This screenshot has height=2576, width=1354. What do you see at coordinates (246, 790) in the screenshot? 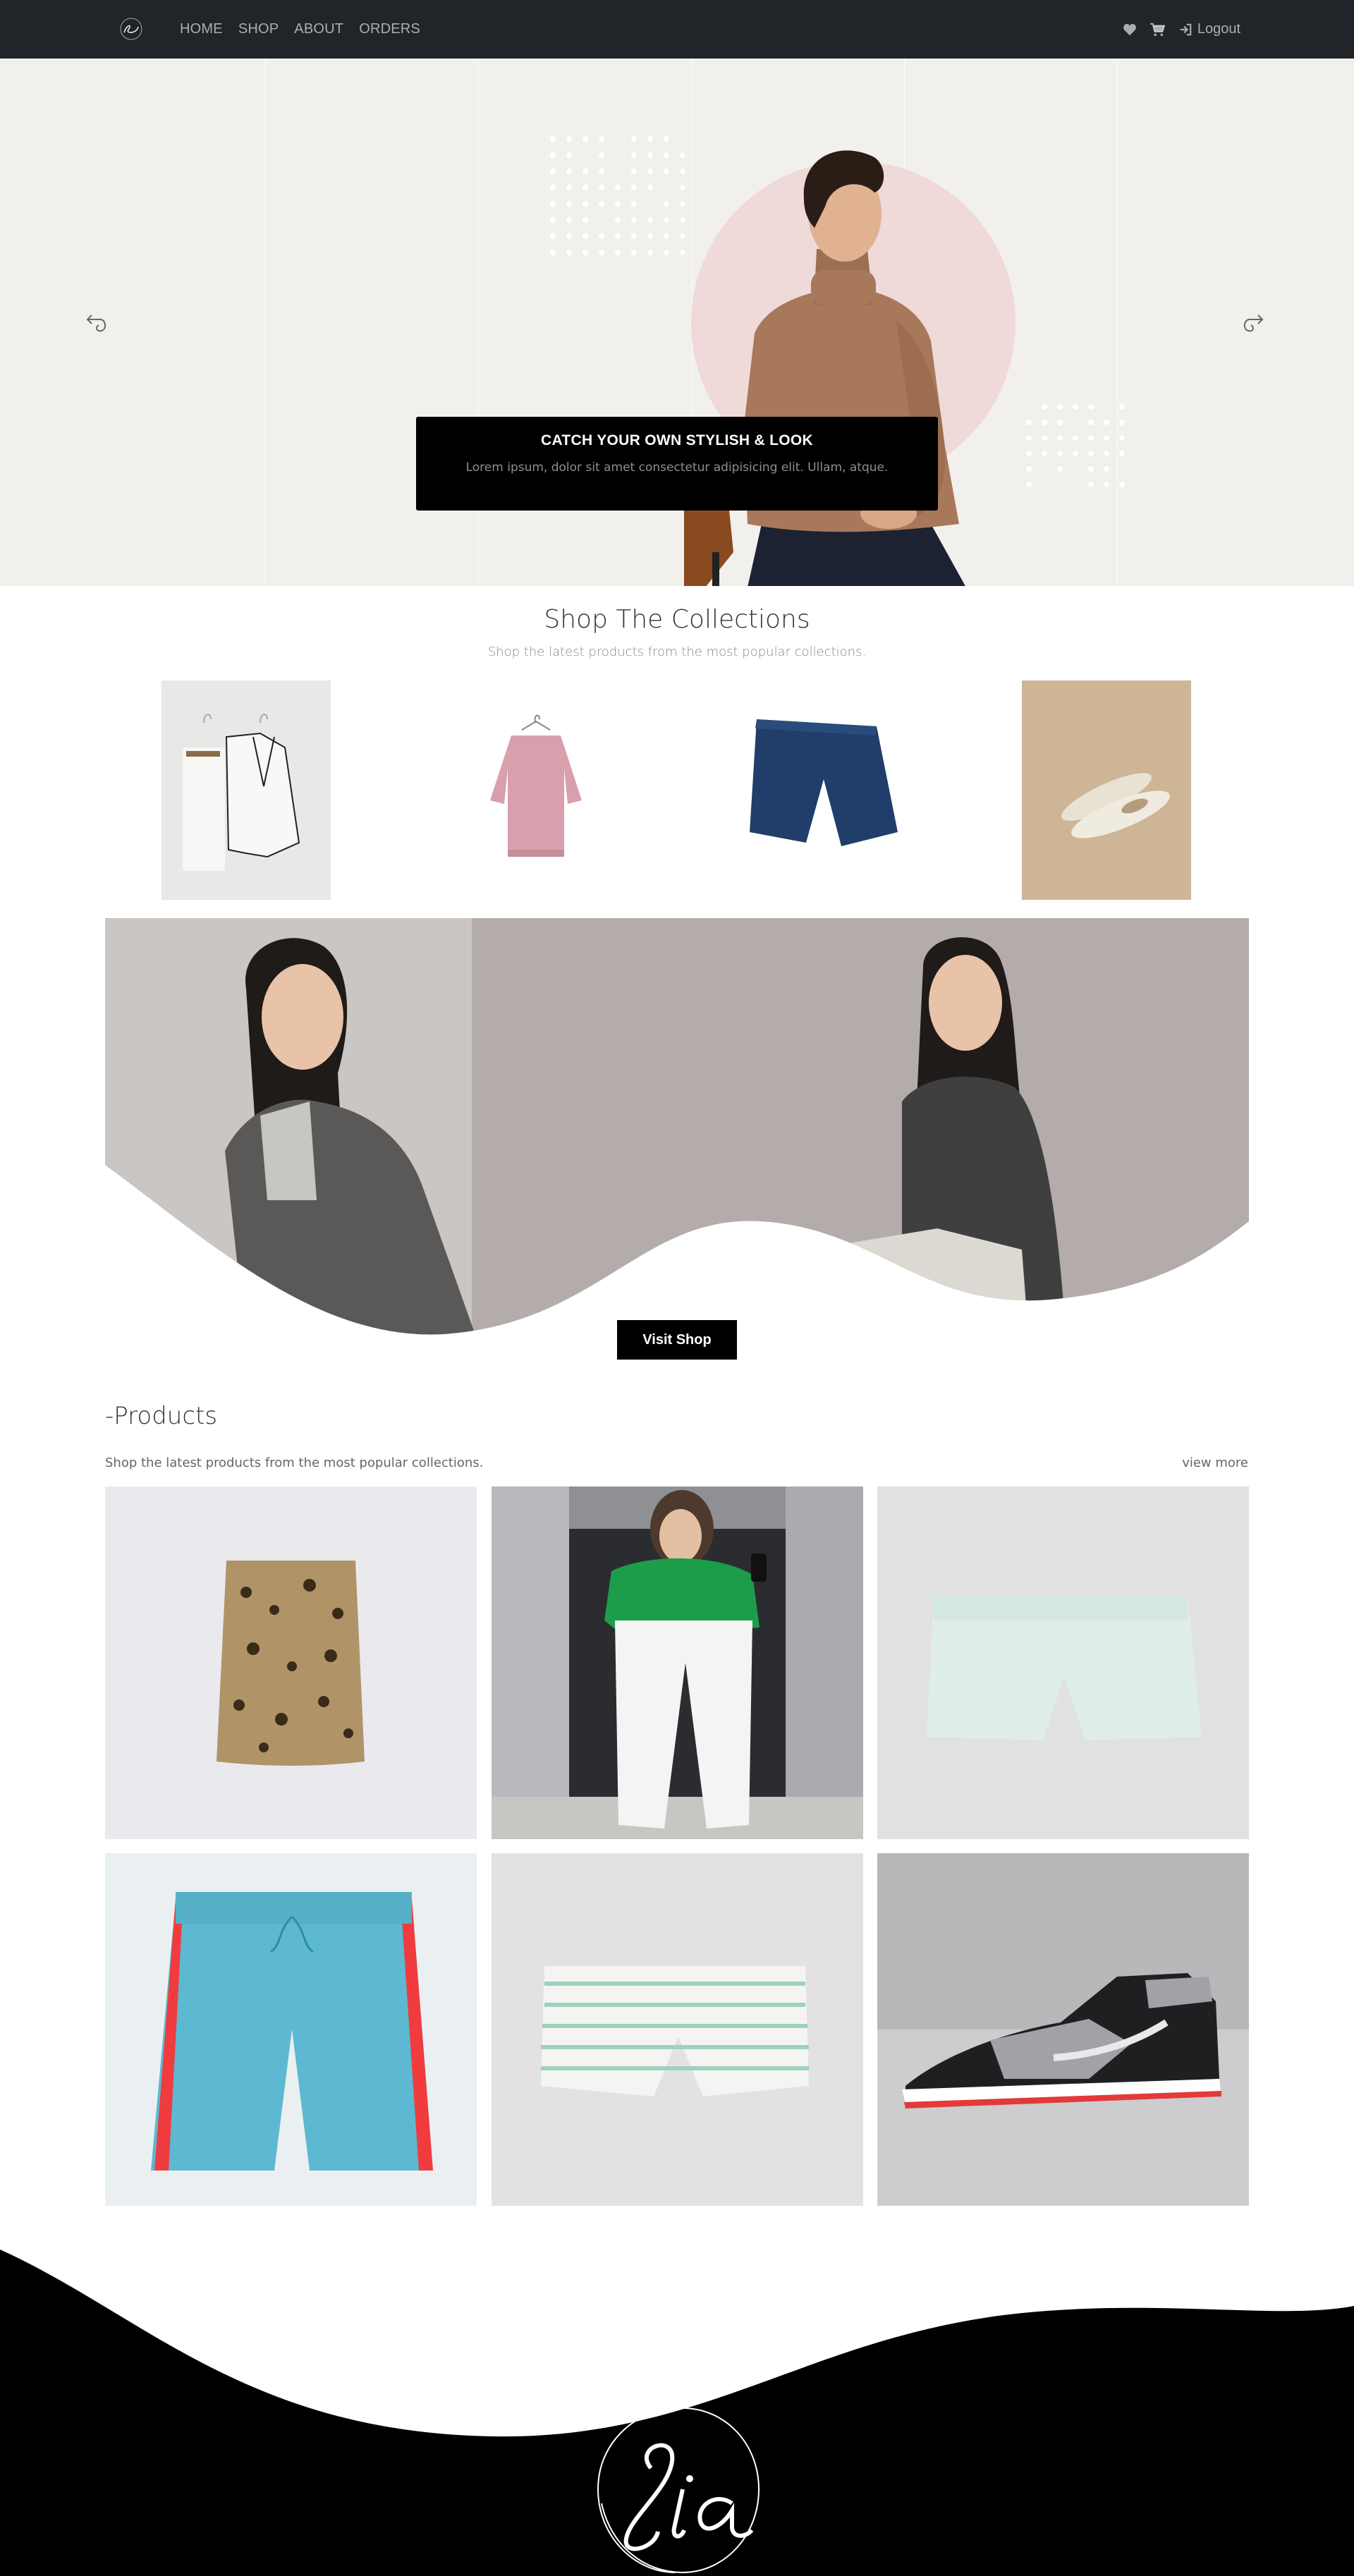
I see `collection-item-white-suit` at bounding box center [246, 790].